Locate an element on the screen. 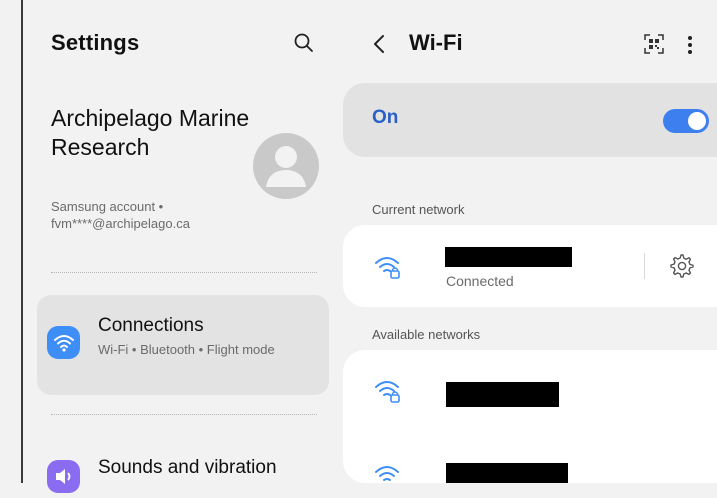 This screenshot has height=498, width=717. sounds-title: Sounds and vibration is located at coordinates (187, 467).